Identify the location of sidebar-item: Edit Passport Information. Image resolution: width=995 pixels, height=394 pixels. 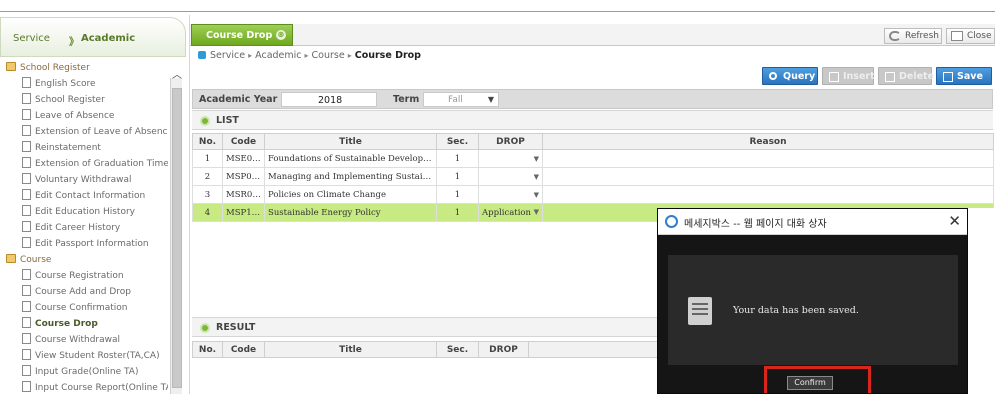
(85, 244).